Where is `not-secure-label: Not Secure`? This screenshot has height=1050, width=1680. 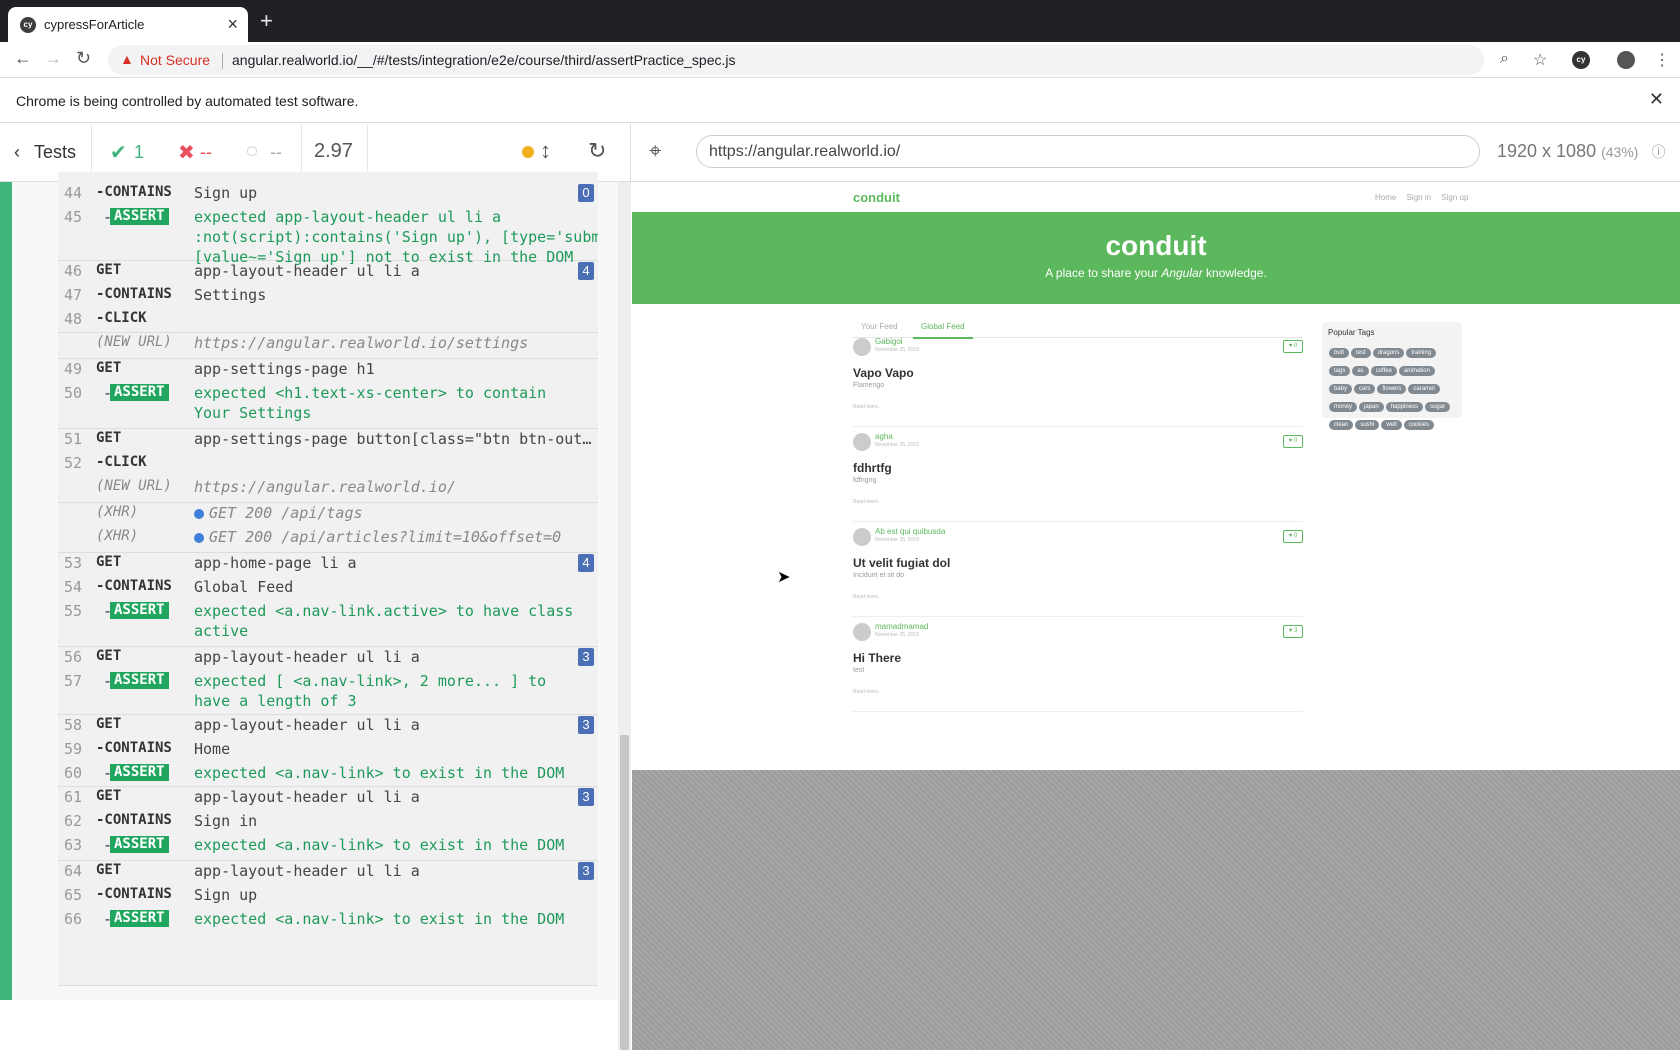
not-secure-label: Not Secure is located at coordinates (175, 60).